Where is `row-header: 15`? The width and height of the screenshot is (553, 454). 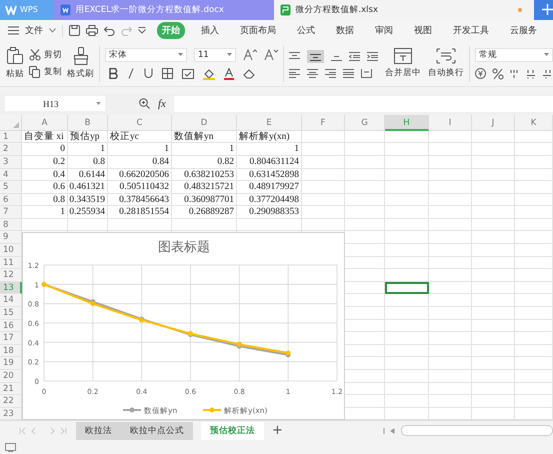
row-header: 15 is located at coordinates (11, 313).